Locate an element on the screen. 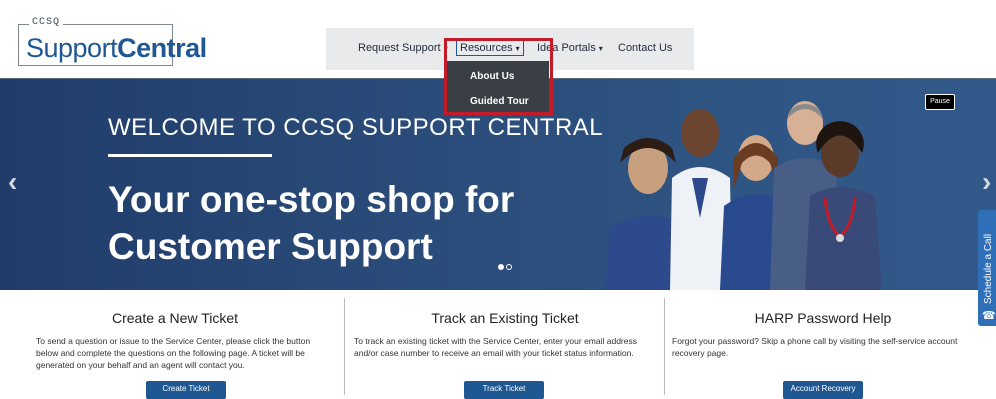  site-logo: CCSQ SupportCentral is located at coordinates (112, 41).